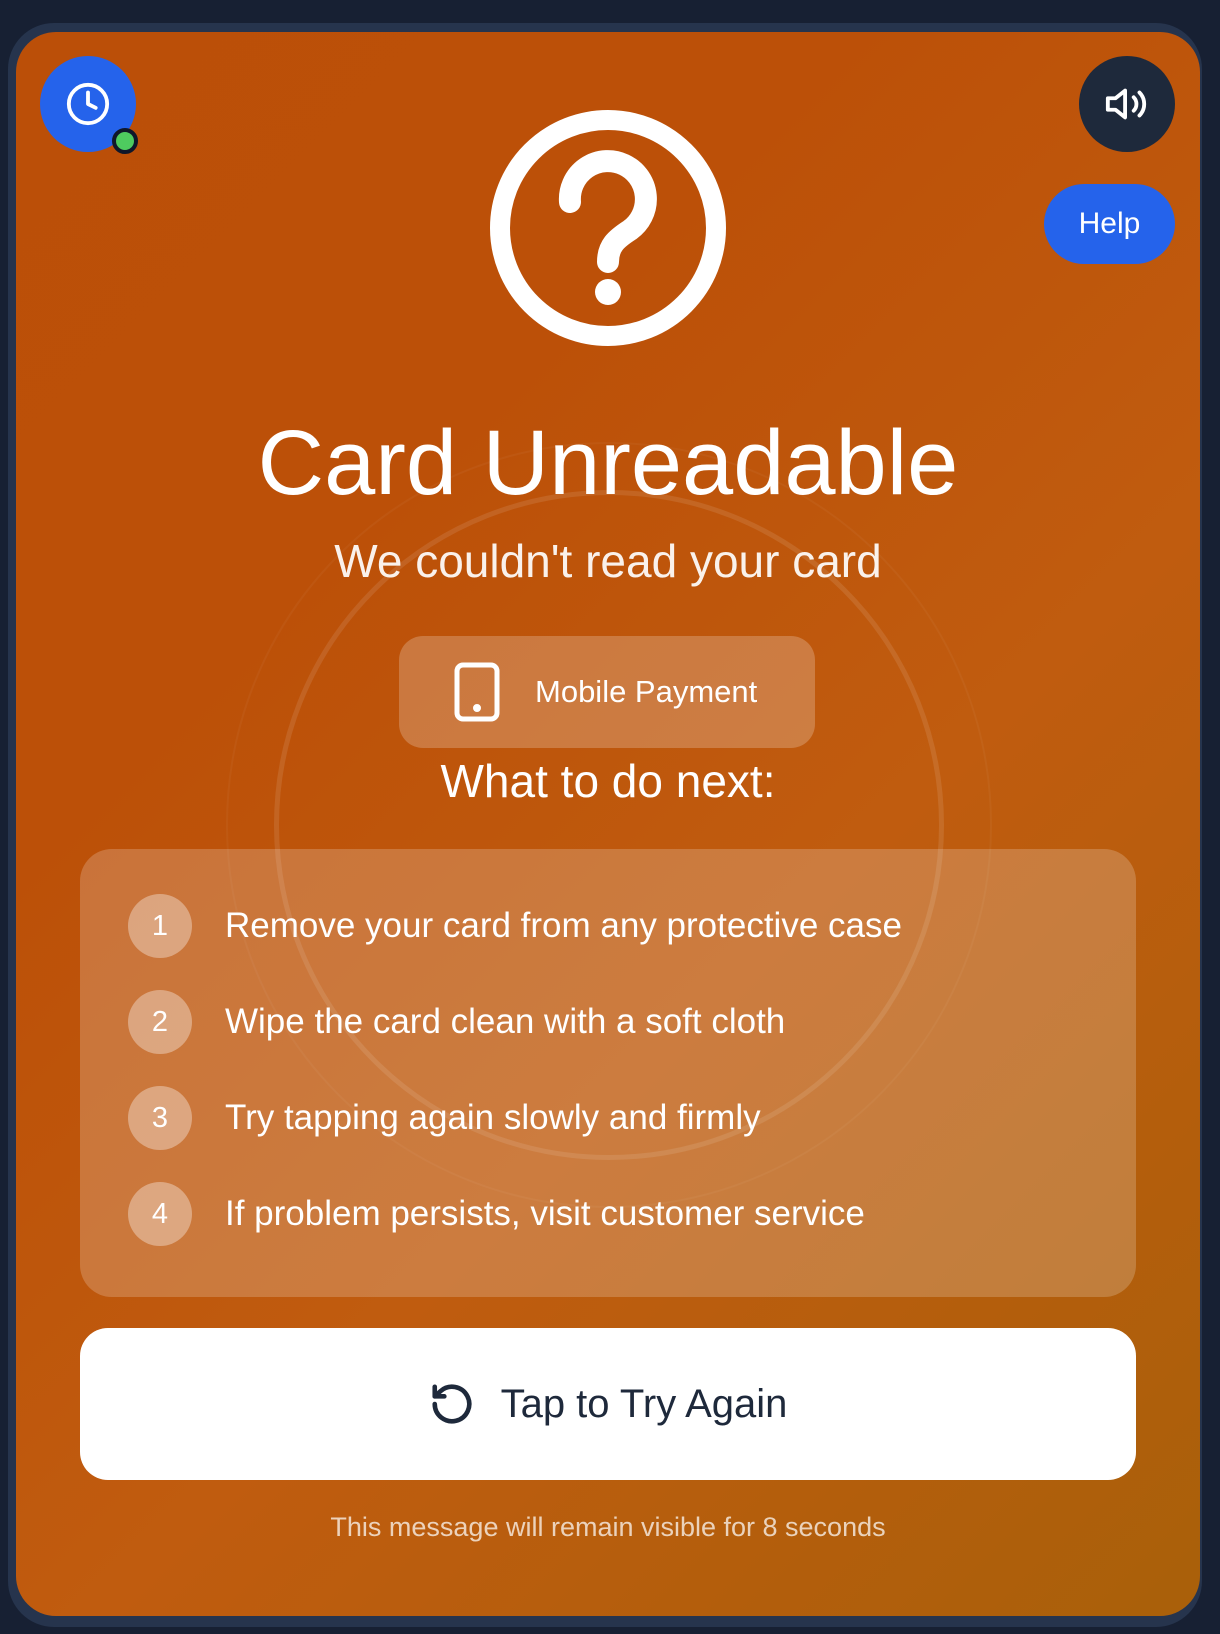 Image resolution: width=1220 pixels, height=1634 pixels. I want to click on step-number: 3, so click(160, 1118).